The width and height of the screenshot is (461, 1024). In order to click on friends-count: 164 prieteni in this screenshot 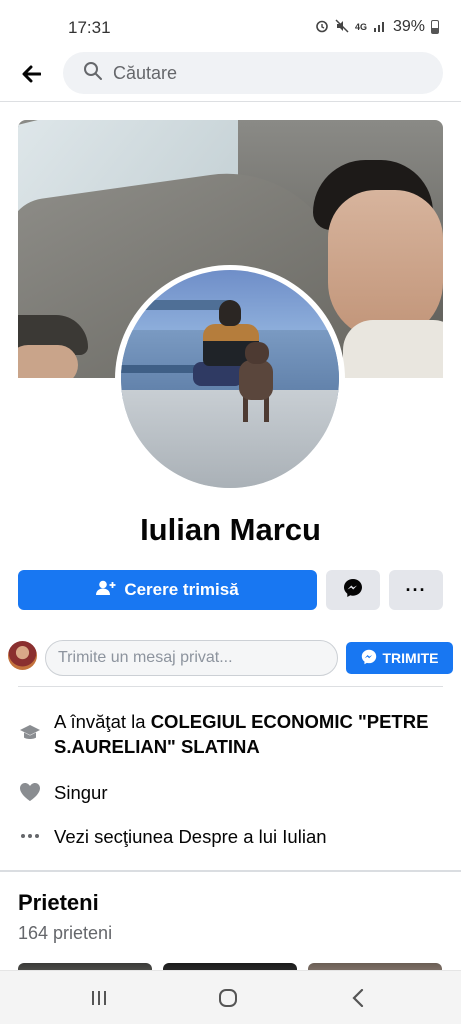, I will do `click(65, 933)`.